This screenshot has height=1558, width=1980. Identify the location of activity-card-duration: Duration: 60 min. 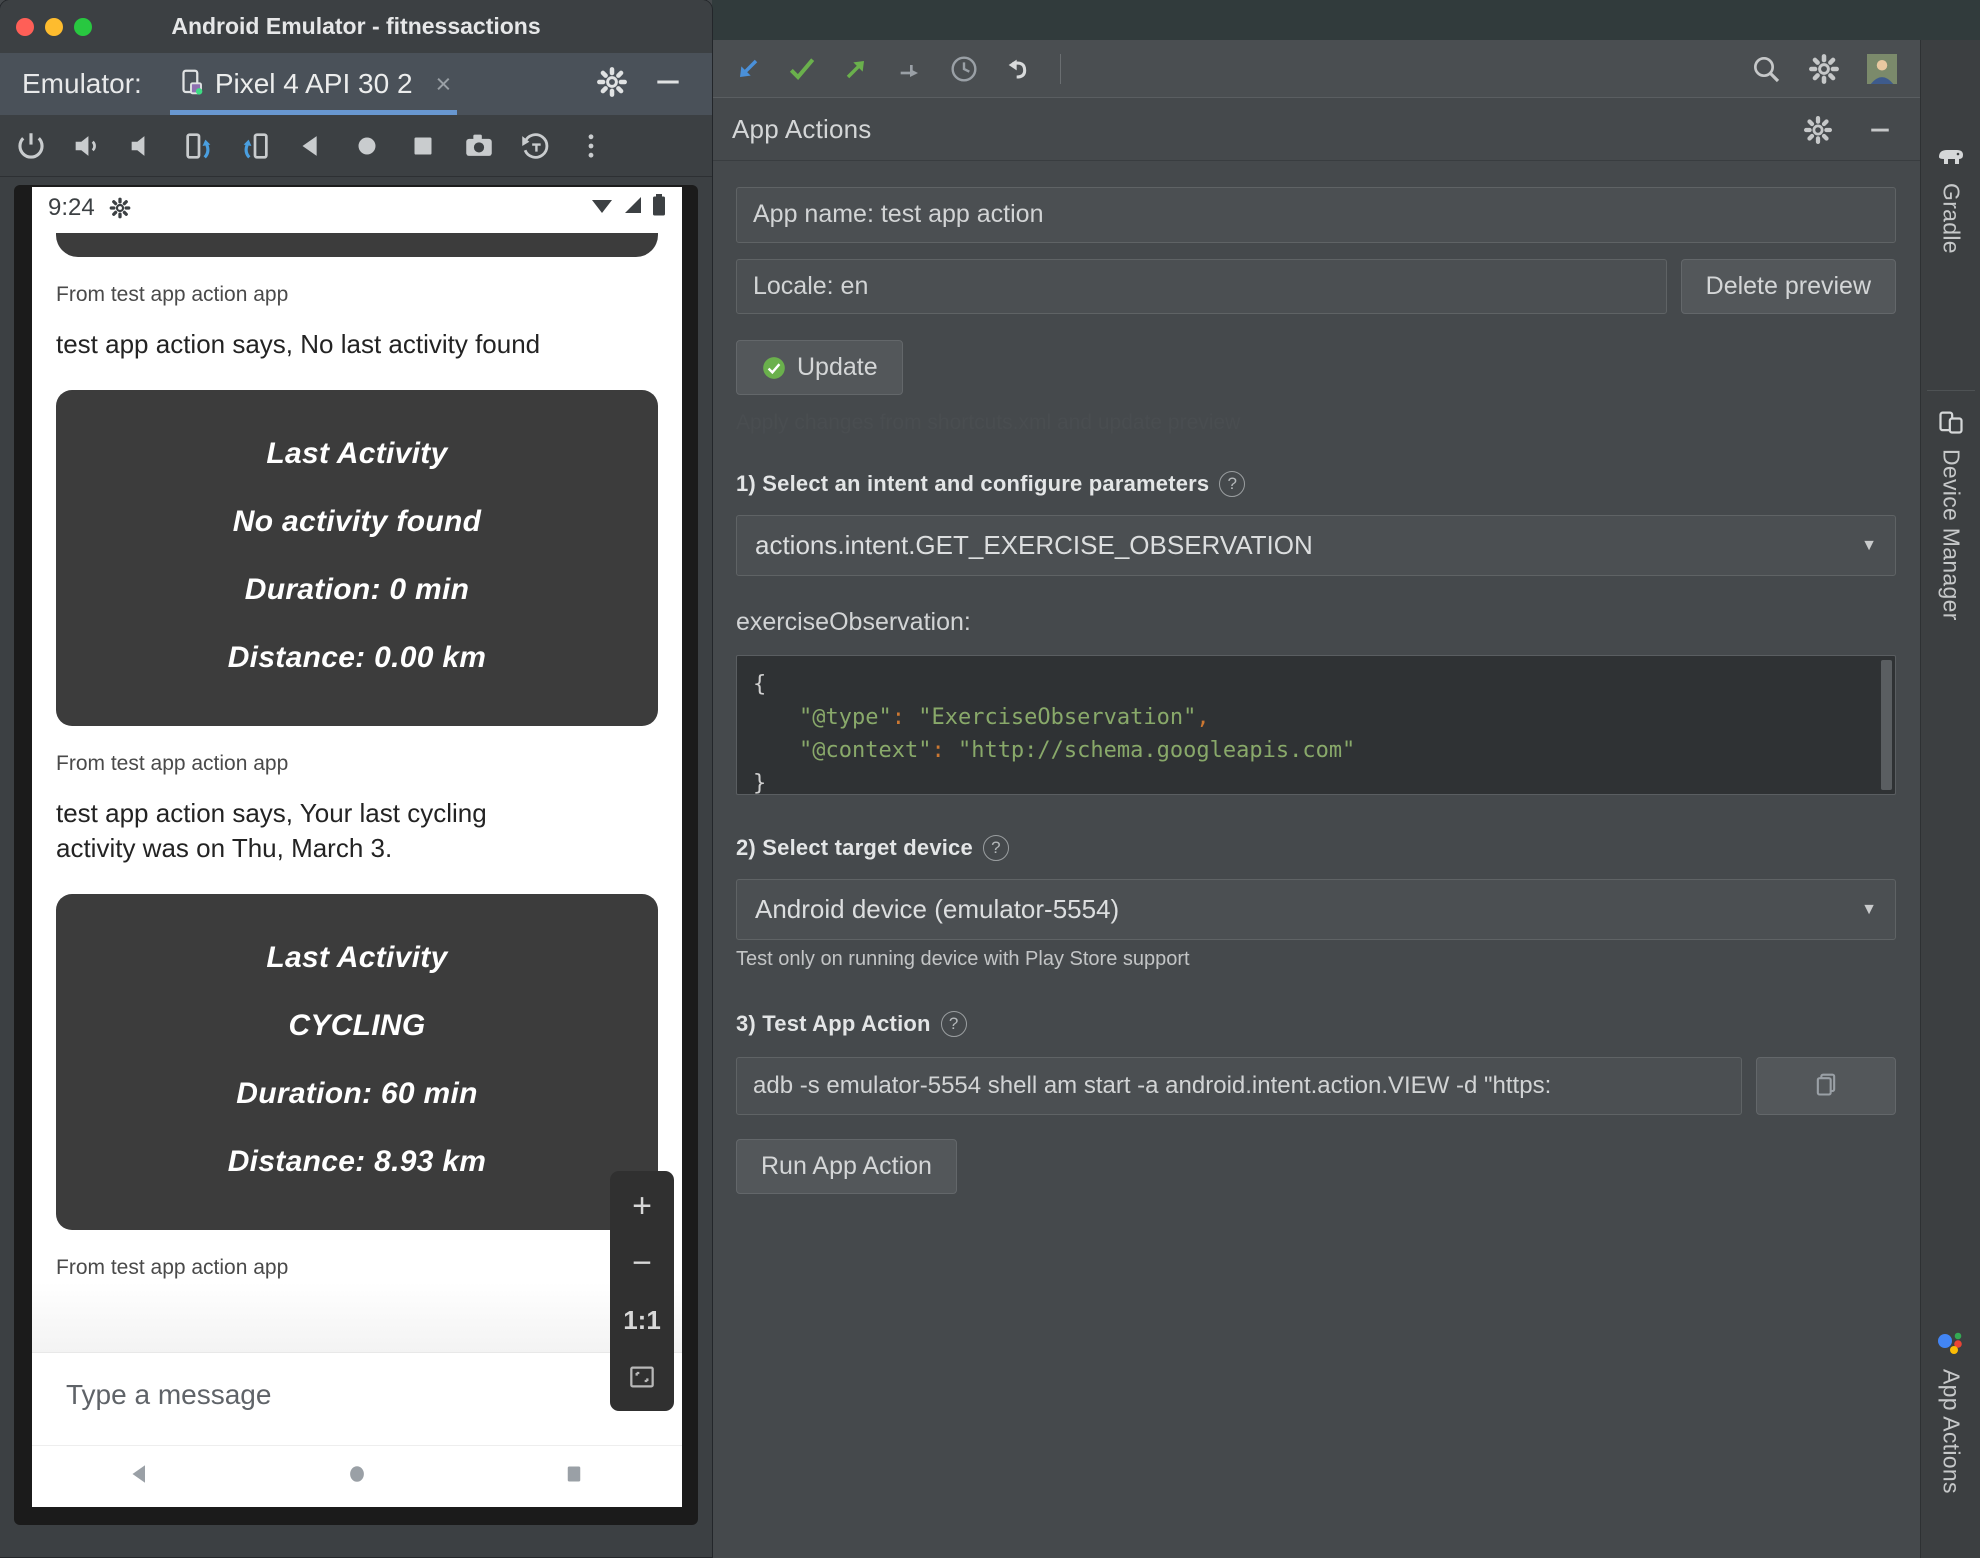
(357, 1094).